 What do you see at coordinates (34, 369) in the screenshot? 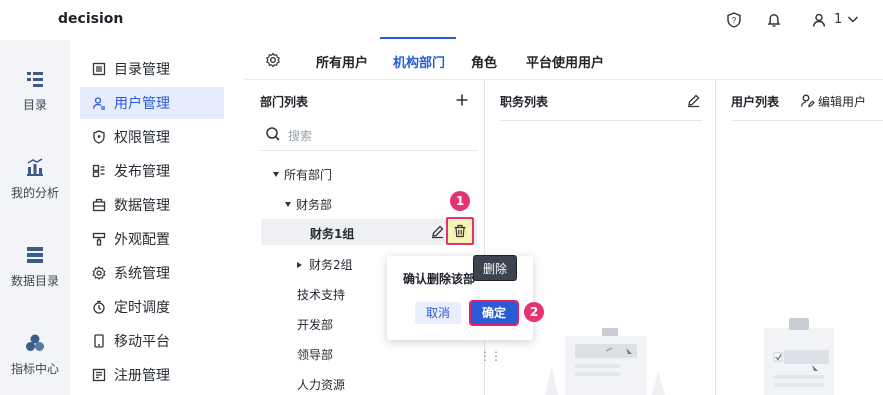
I see `rail-label: 指标中心` at bounding box center [34, 369].